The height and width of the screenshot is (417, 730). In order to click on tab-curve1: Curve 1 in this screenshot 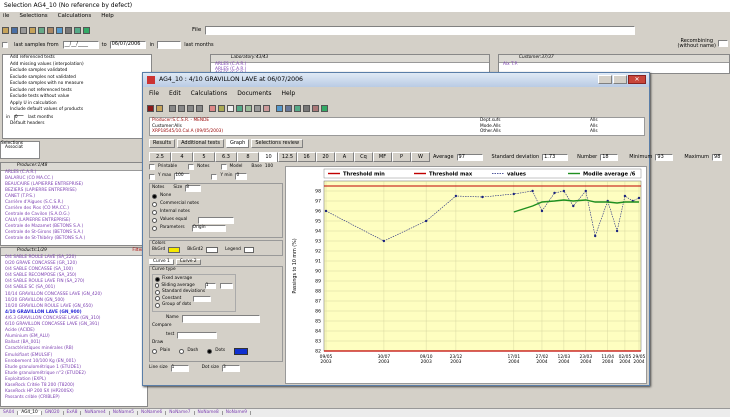, I will do `click(161, 262)`.